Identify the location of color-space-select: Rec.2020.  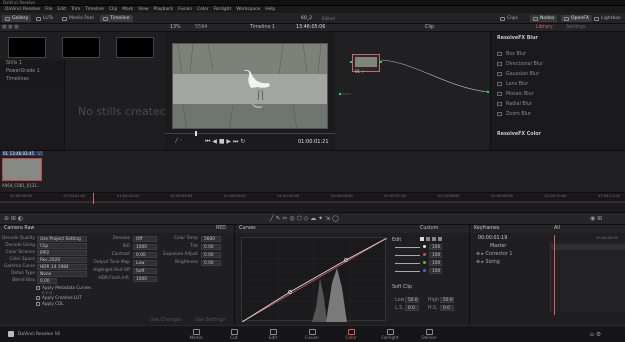
(62, 260).